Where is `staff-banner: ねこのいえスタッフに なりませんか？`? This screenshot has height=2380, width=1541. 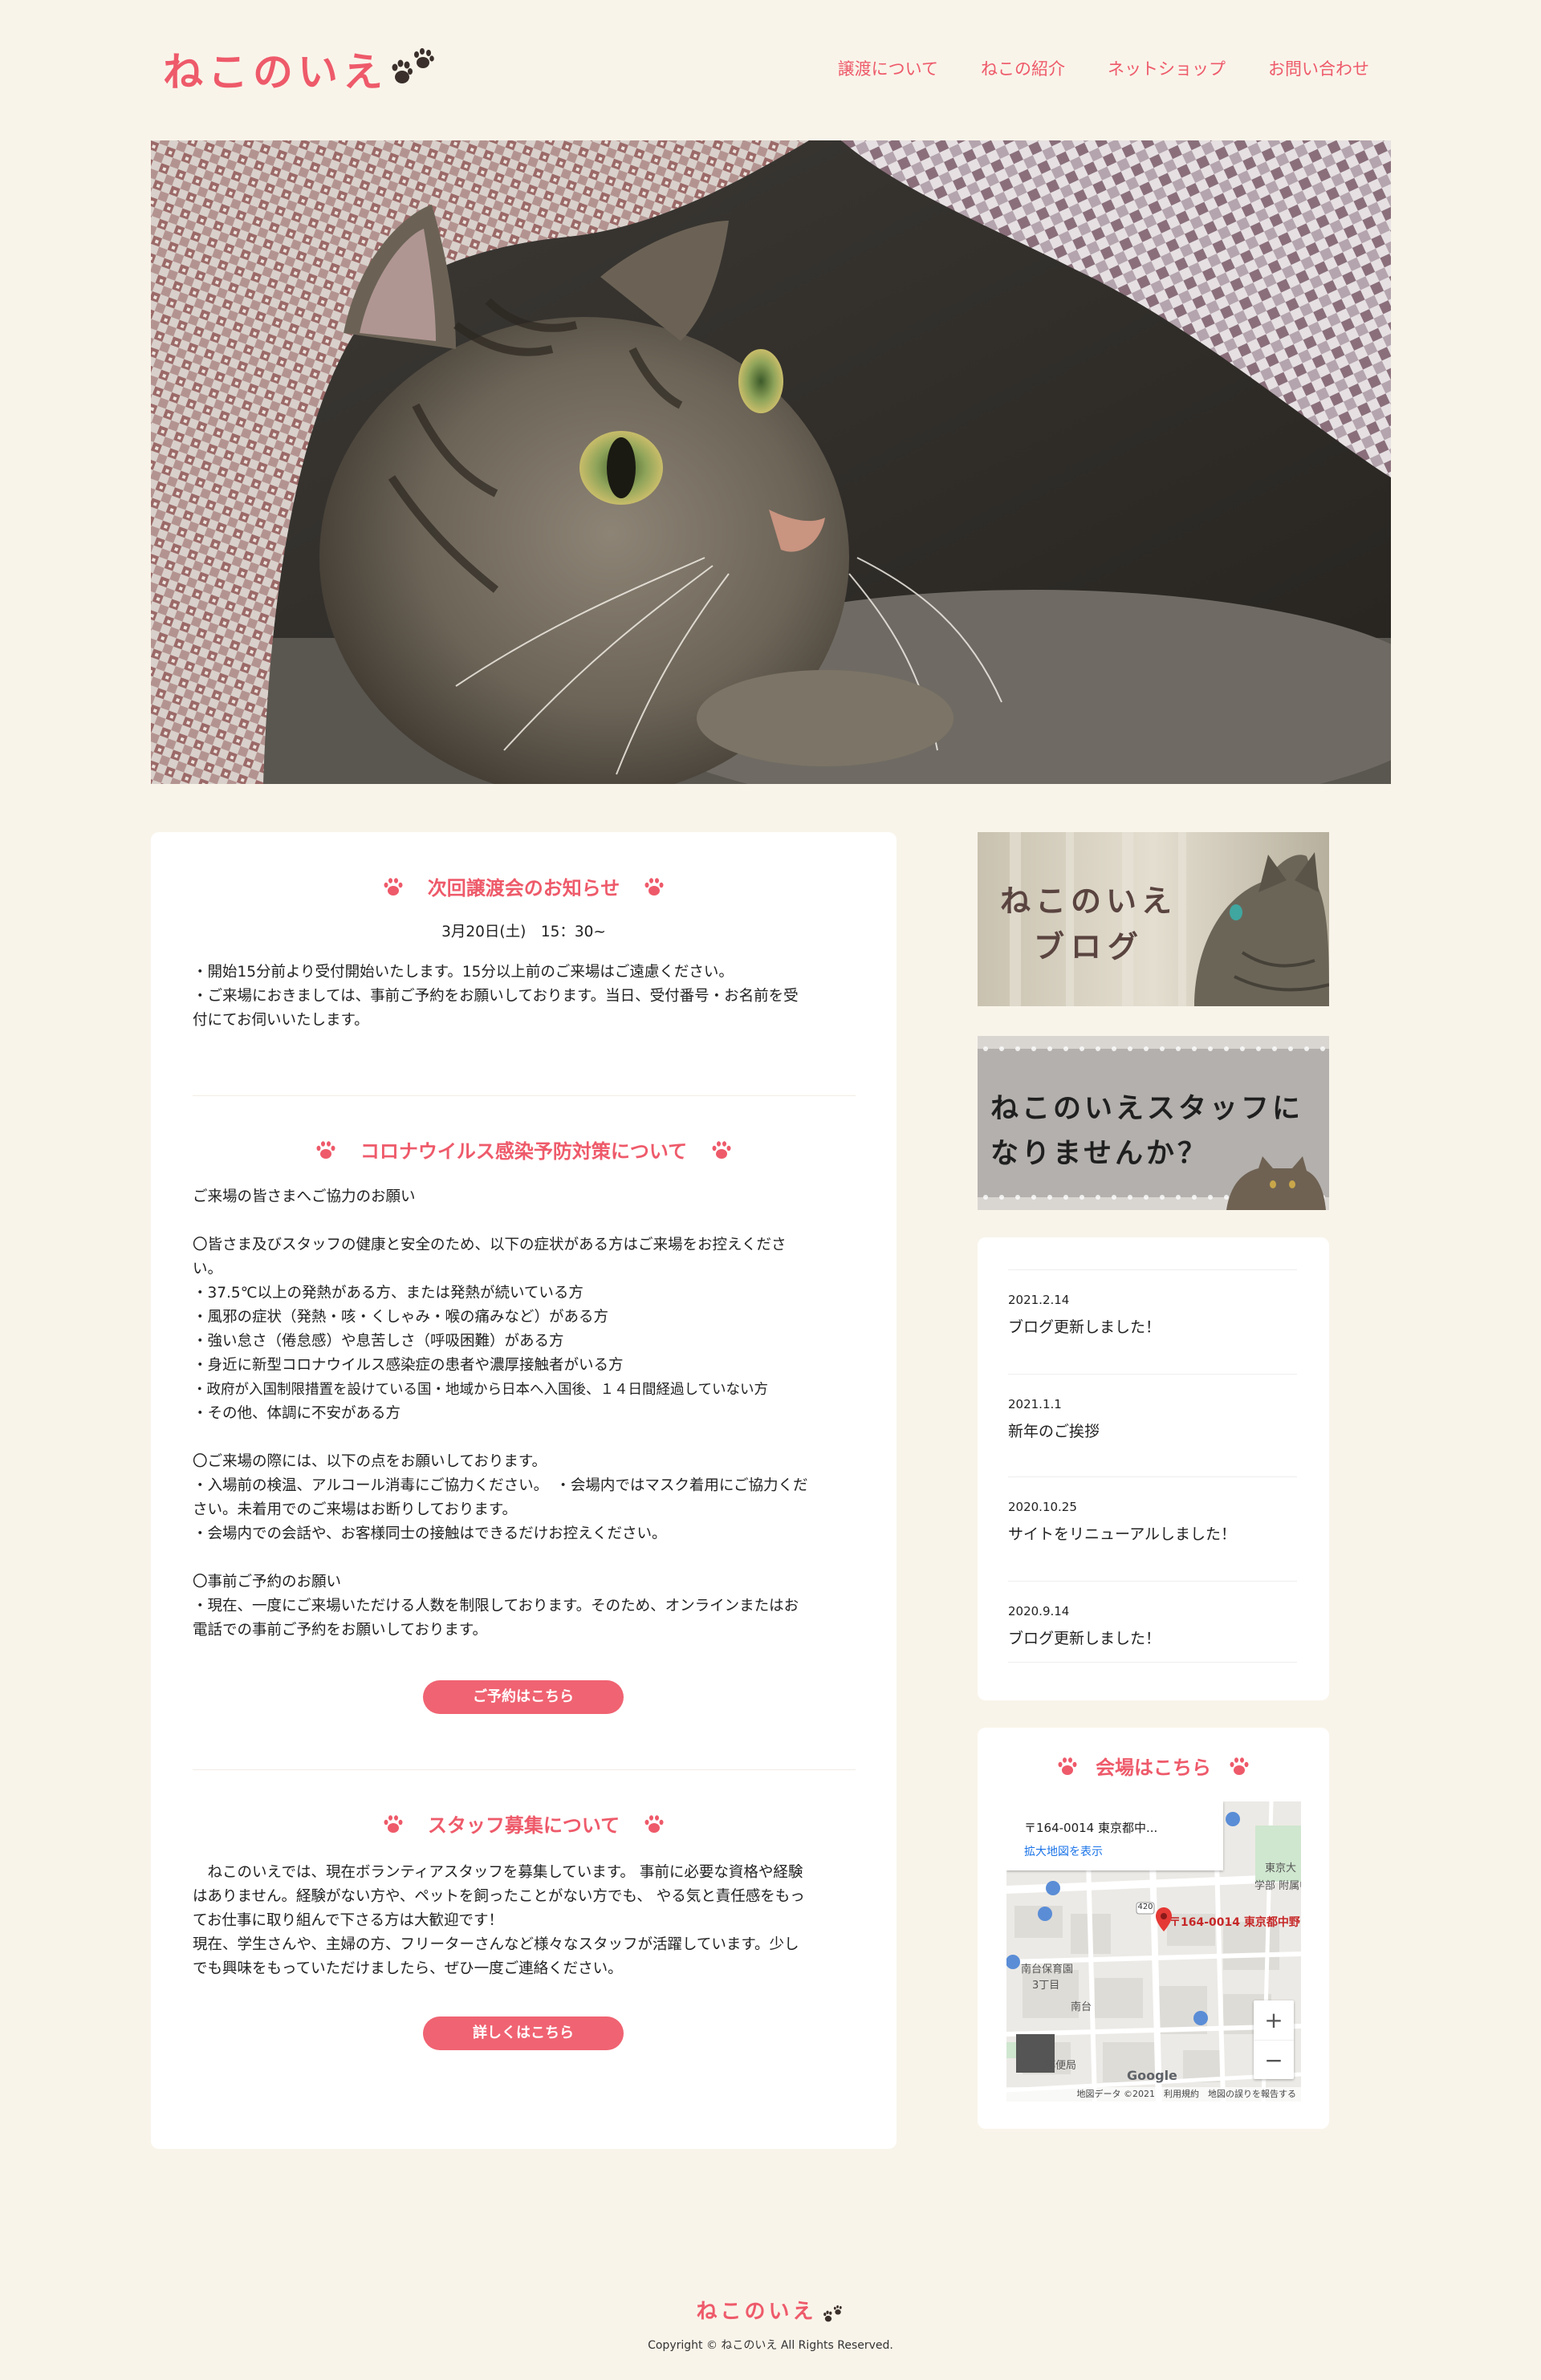 staff-banner: ねこのいえスタッフに なりませんか？ is located at coordinates (1153, 1123).